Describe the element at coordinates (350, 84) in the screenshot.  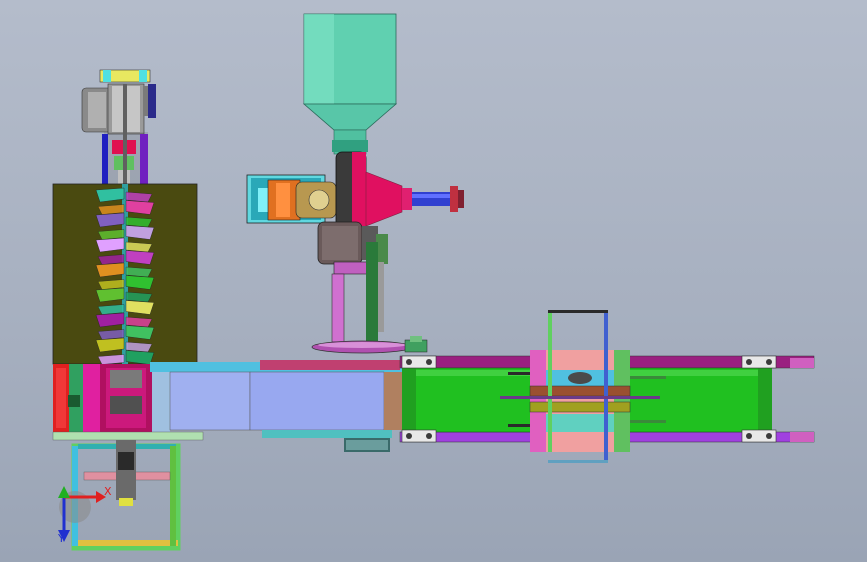
I see `feed-hopper` at that location.